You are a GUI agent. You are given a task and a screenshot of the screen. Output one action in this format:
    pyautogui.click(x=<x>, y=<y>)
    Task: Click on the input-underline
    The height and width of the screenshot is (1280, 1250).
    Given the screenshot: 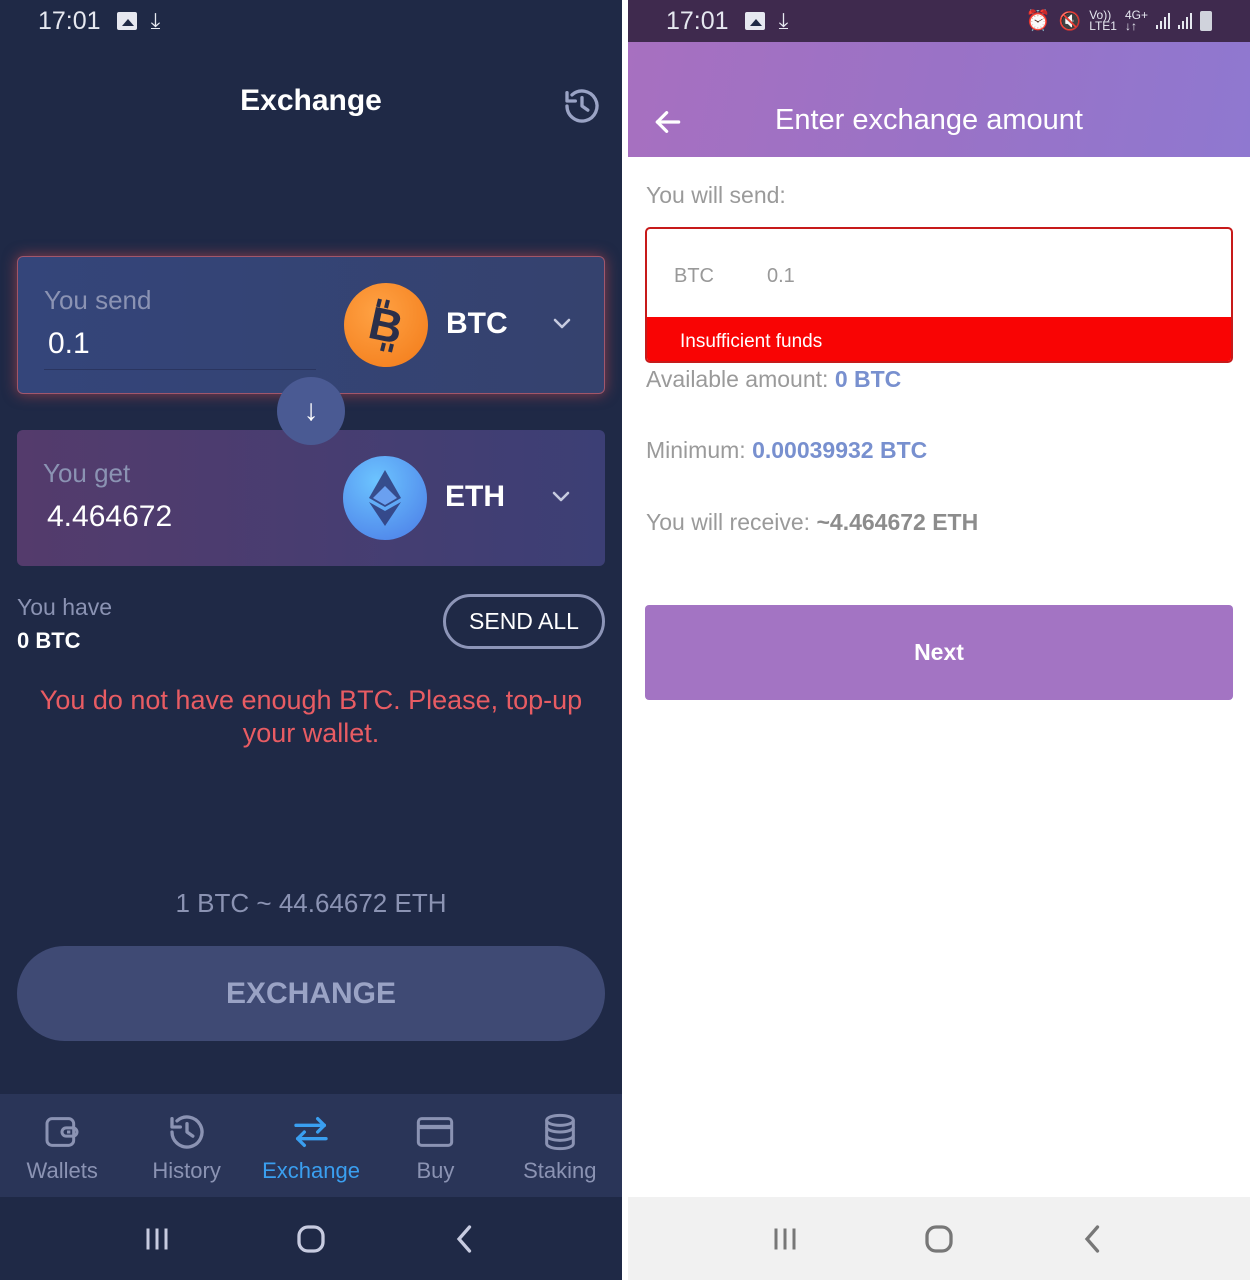 What is the action you would take?
    pyautogui.click(x=180, y=369)
    